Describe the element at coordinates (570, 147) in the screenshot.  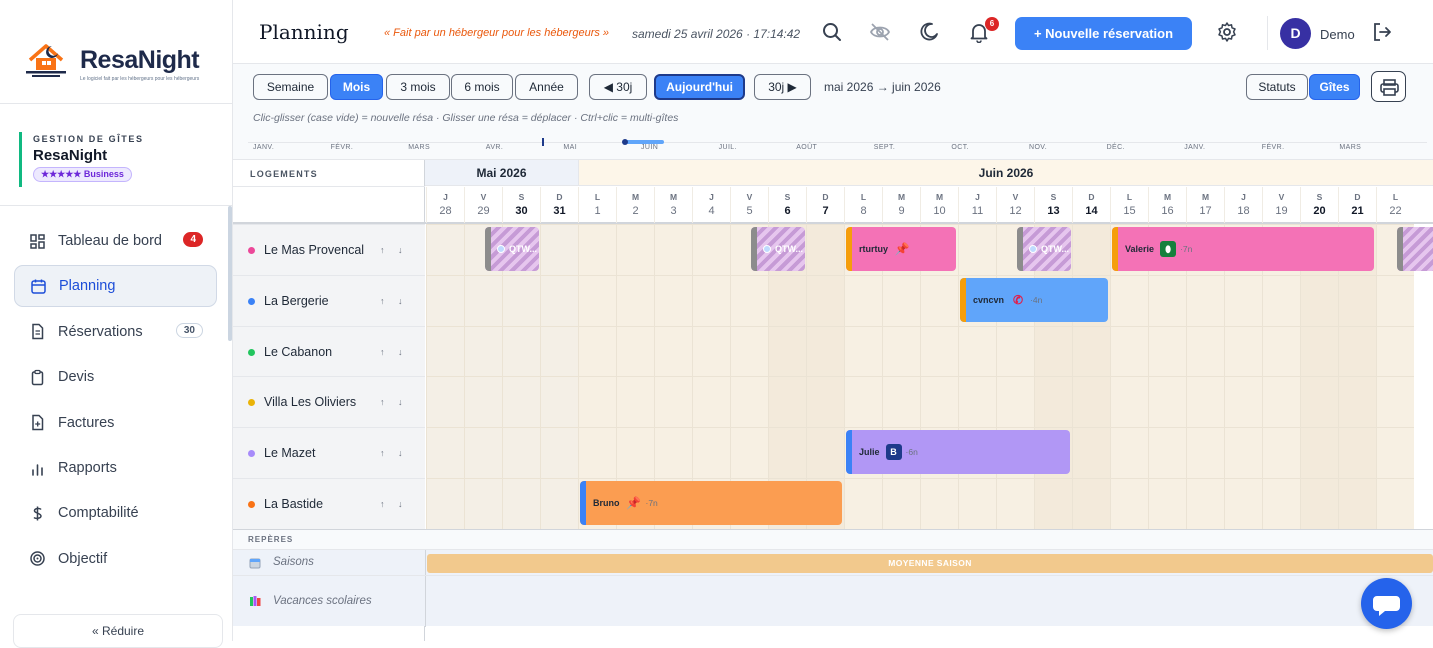
I see `minimap-month: MAI` at that location.